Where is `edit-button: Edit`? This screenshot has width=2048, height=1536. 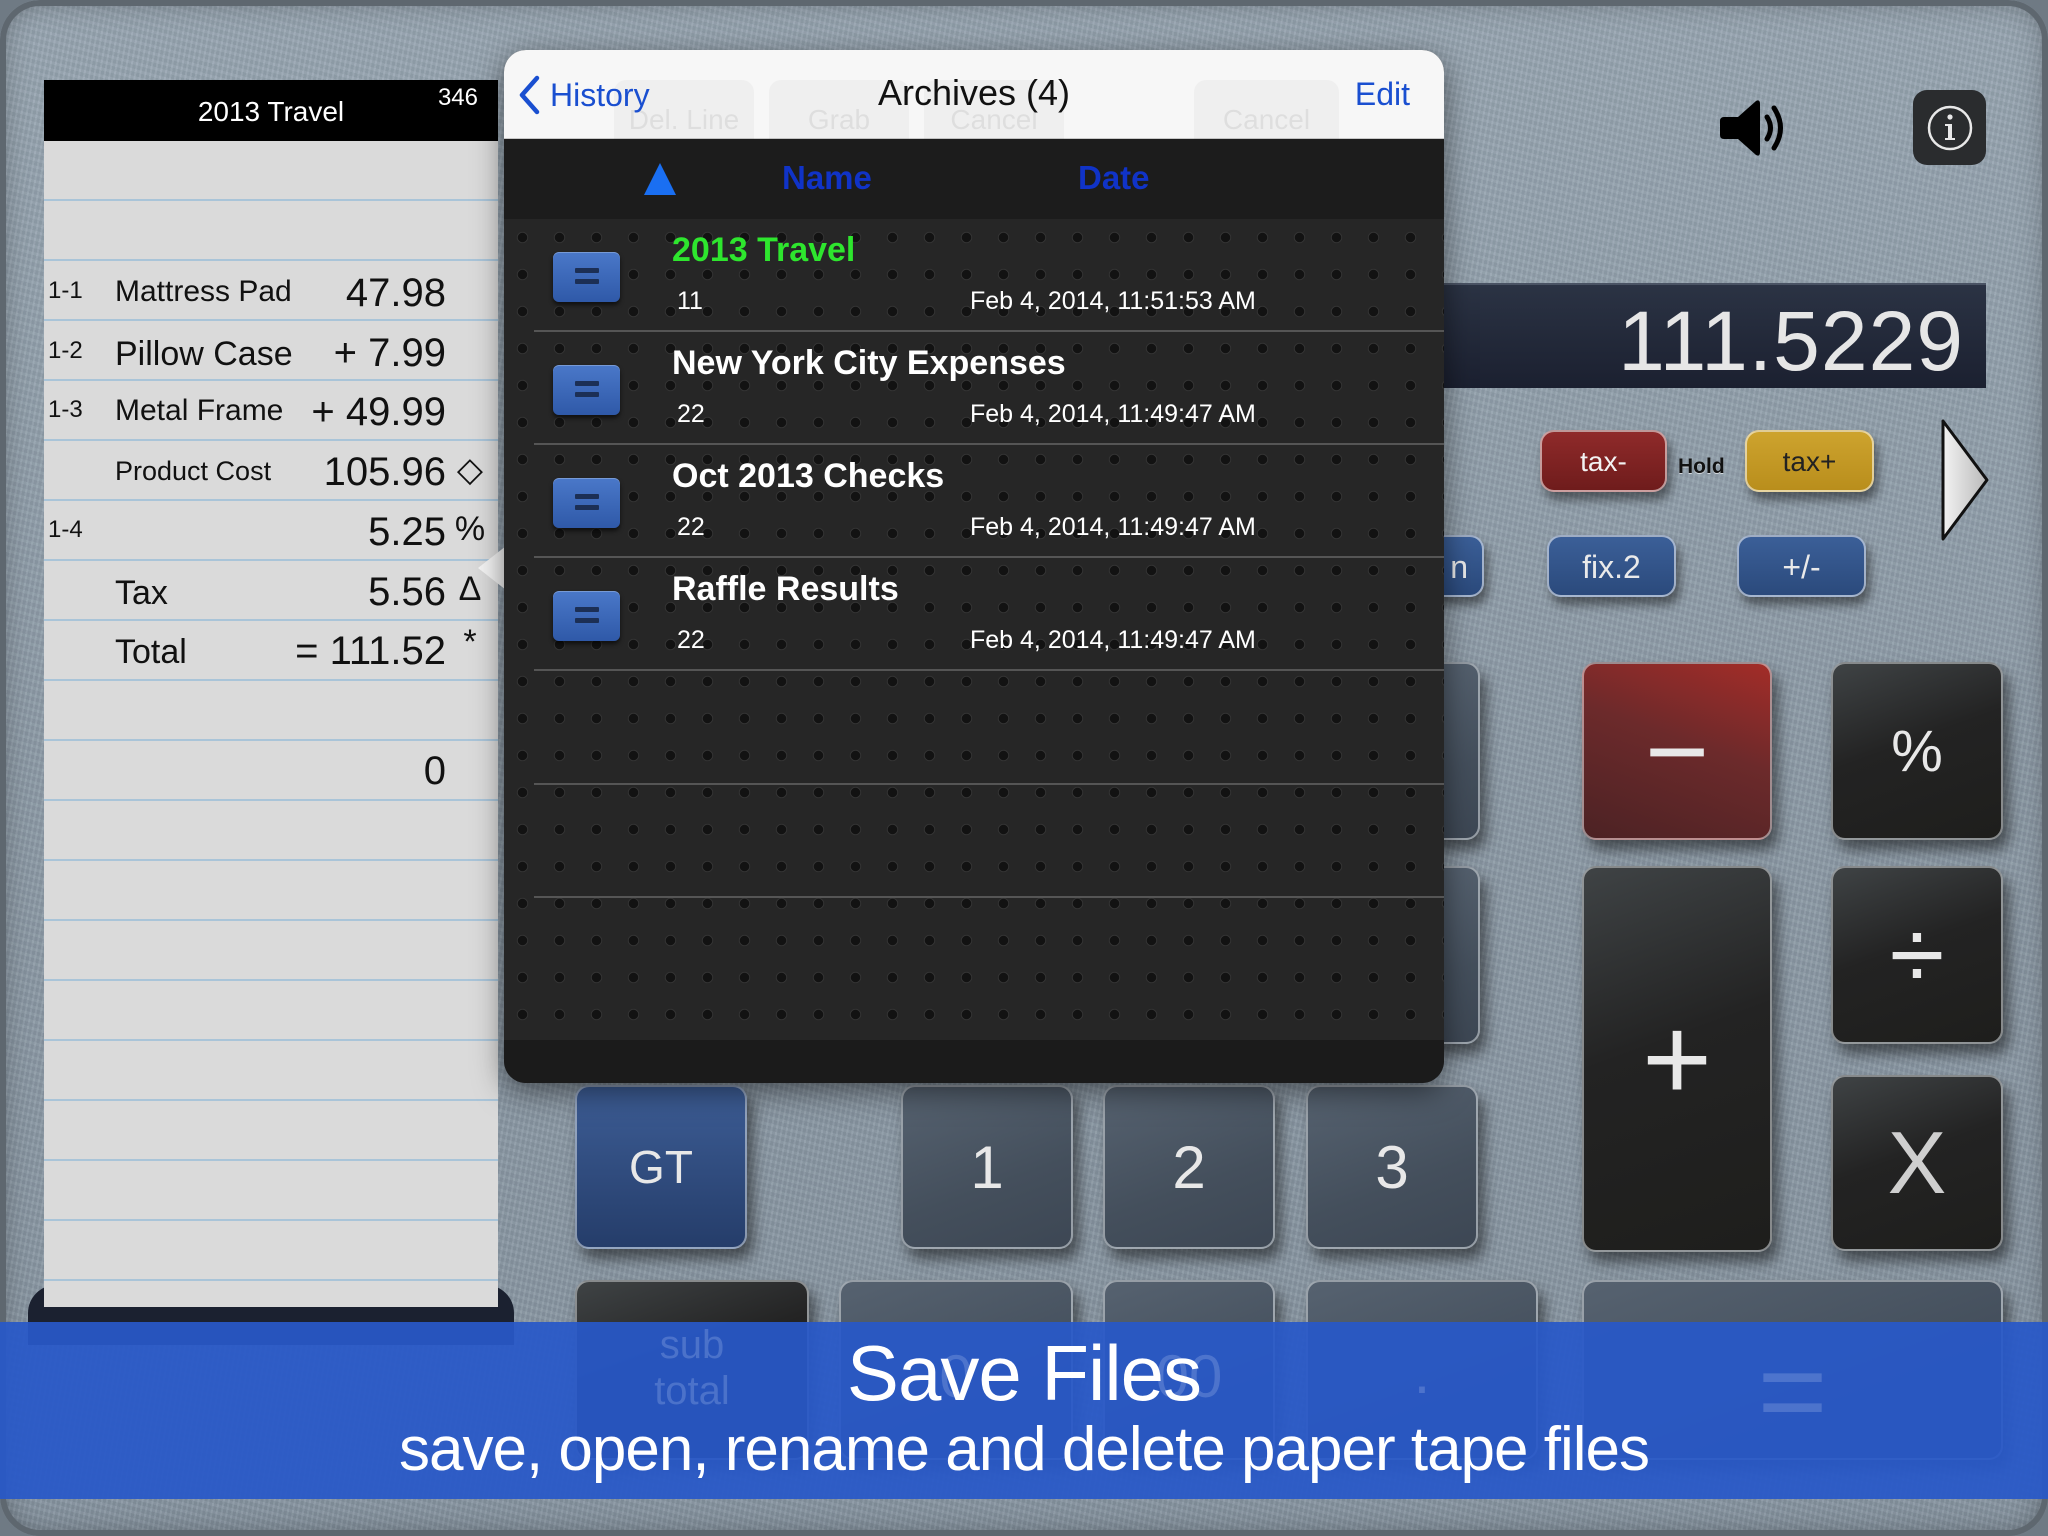 edit-button: Edit is located at coordinates (1382, 94).